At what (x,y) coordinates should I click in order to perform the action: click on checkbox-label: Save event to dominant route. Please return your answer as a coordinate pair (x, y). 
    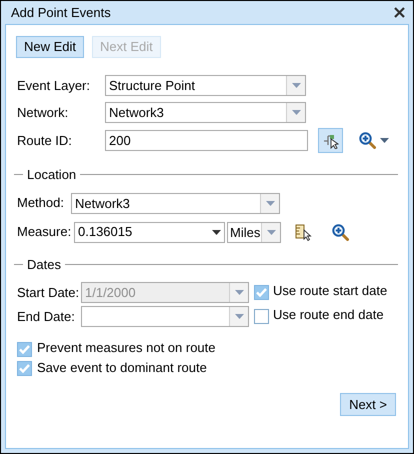
    Looking at the image, I should click on (122, 367).